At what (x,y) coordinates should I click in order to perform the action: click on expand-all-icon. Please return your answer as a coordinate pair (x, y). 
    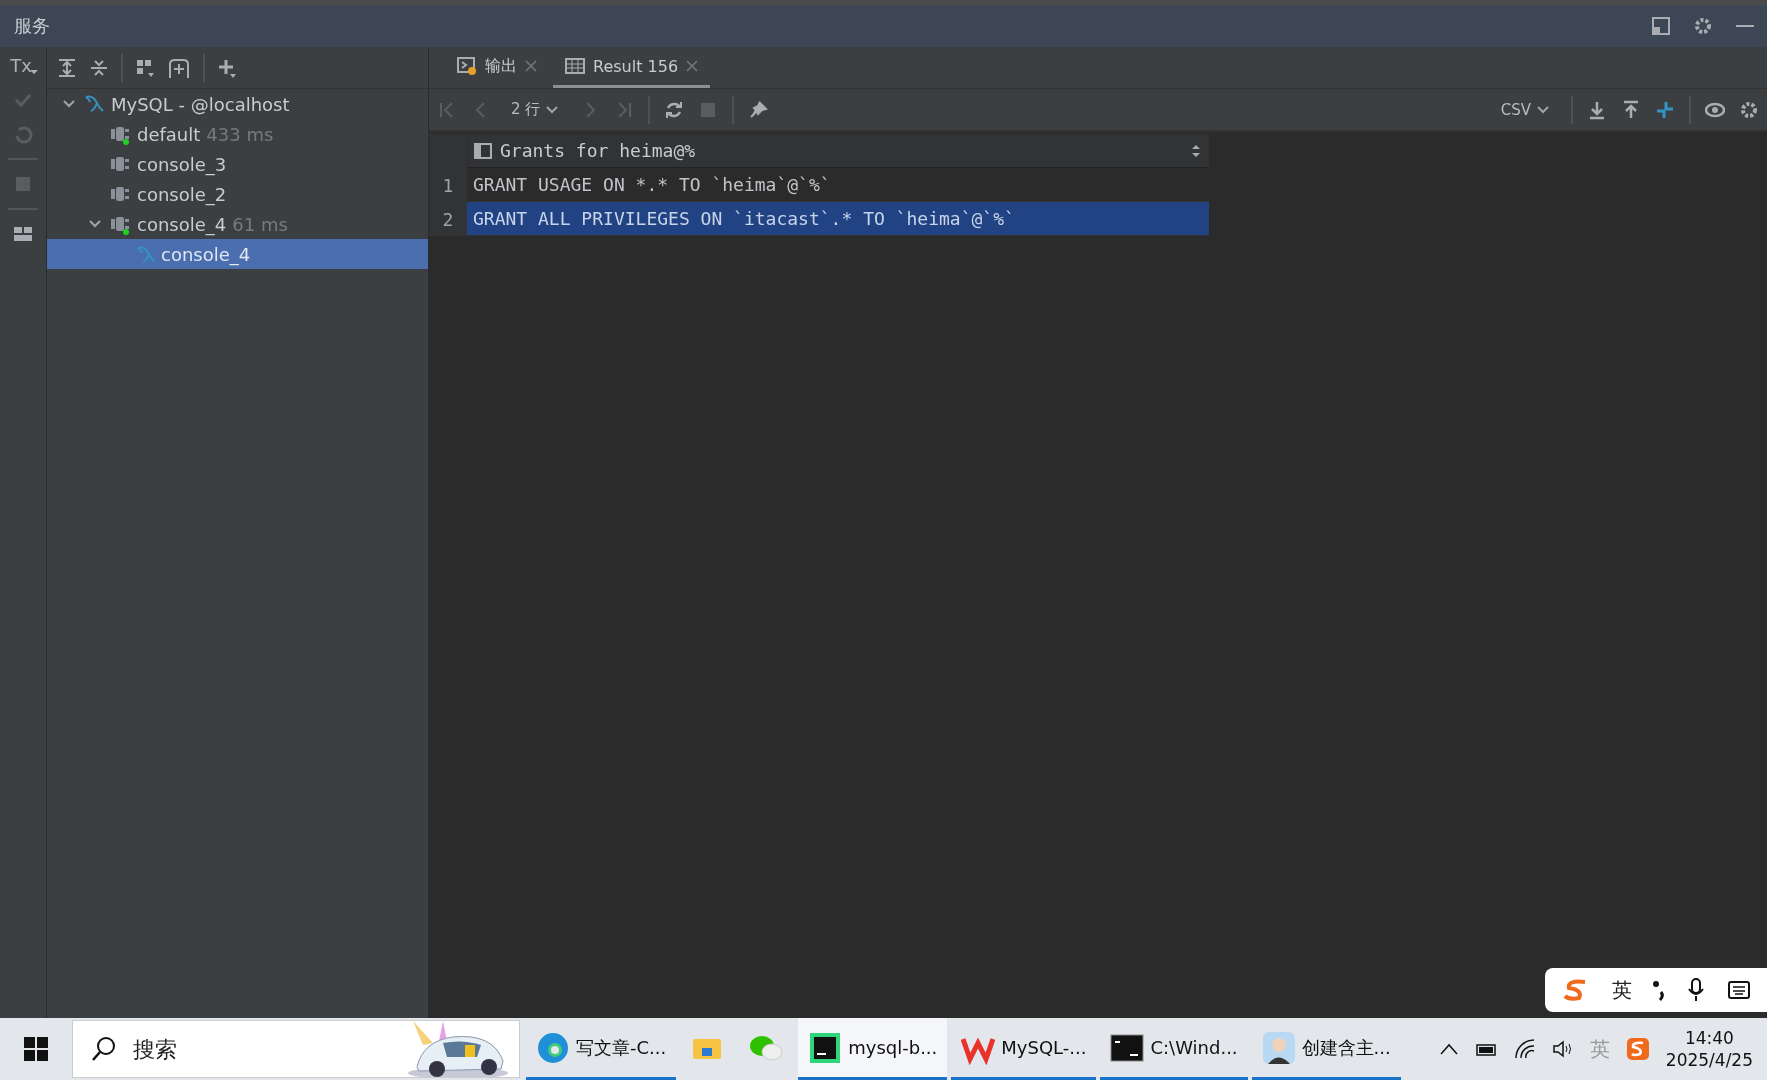
    Looking at the image, I should click on (67, 67).